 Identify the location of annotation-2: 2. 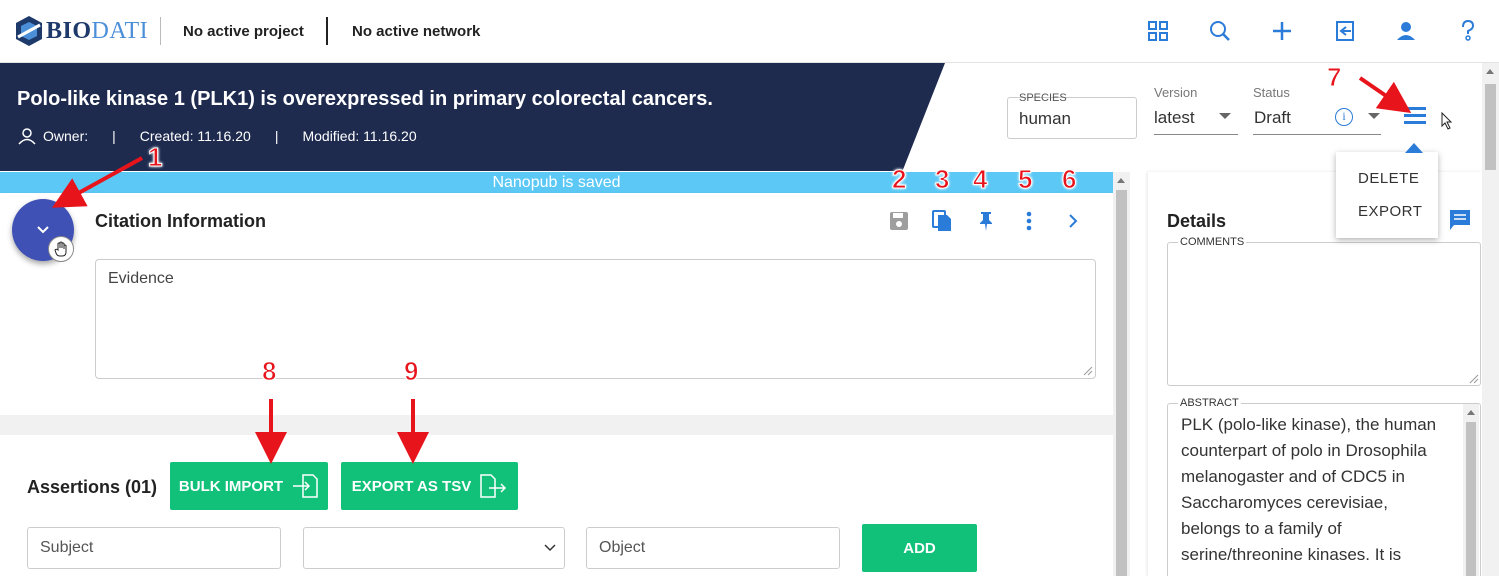
(899, 179).